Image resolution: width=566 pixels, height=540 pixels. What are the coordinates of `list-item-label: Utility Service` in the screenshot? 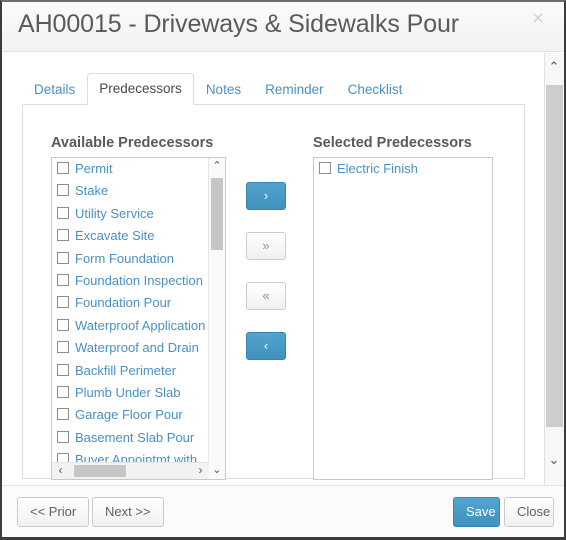 It's located at (114, 213).